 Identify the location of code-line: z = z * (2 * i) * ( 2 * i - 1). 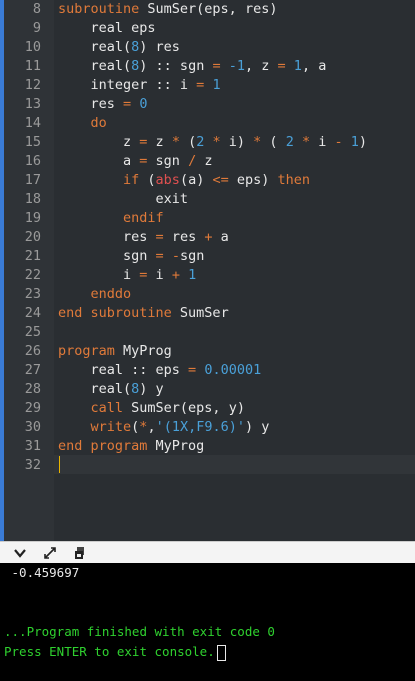
(212, 142).